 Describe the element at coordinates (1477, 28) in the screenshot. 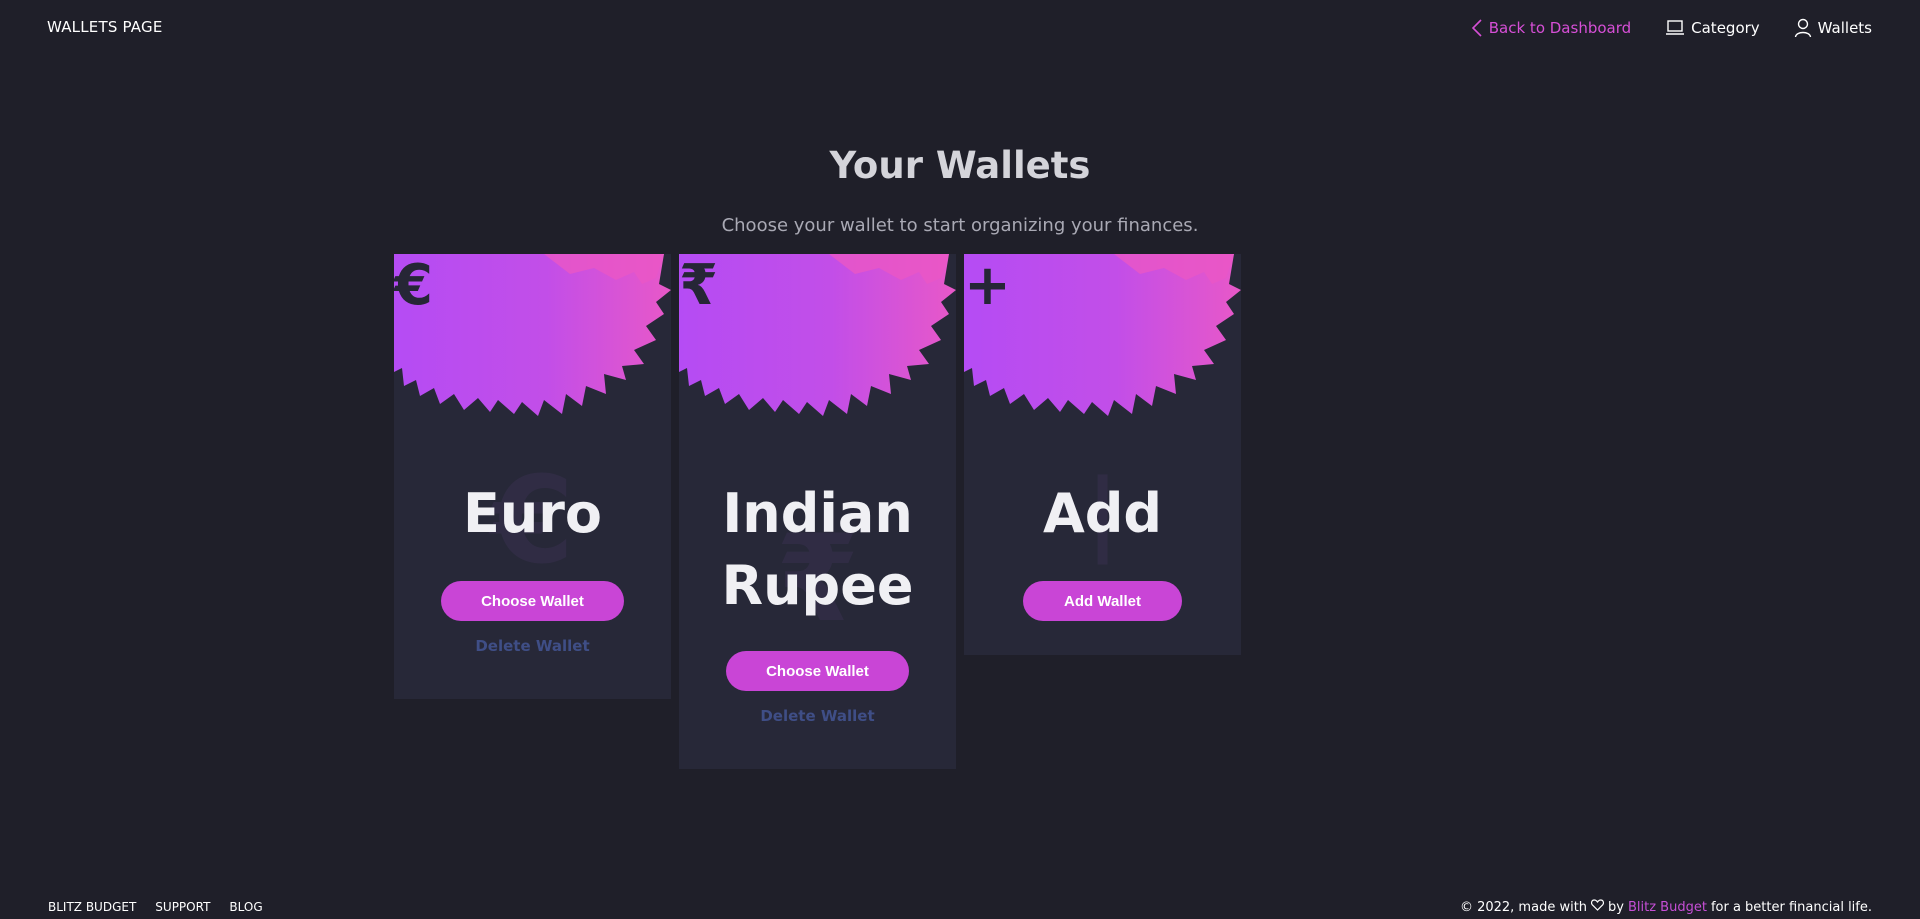

I see `chevron-left-icon` at that location.